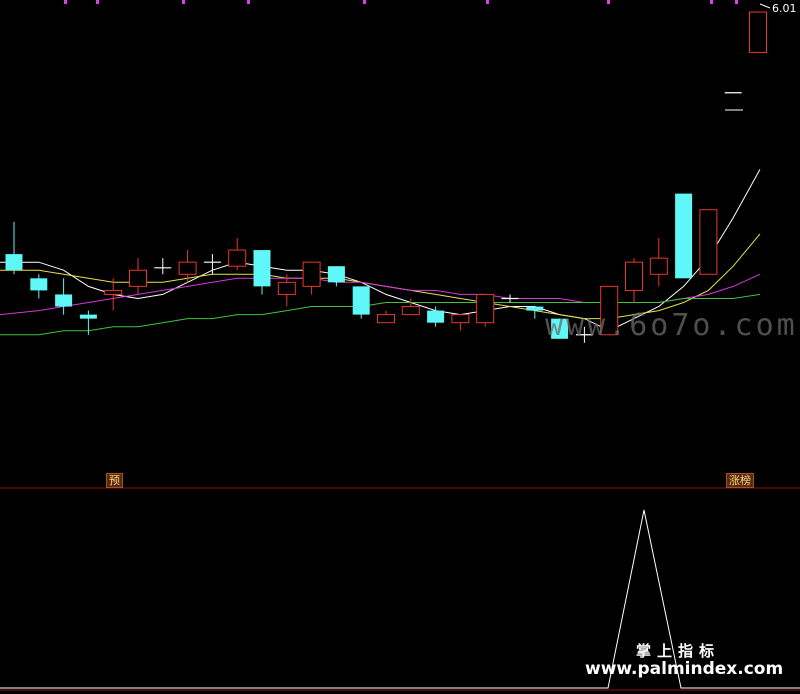  What do you see at coordinates (740, 480) in the screenshot?
I see `signal-tag-right: 涨榜` at bounding box center [740, 480].